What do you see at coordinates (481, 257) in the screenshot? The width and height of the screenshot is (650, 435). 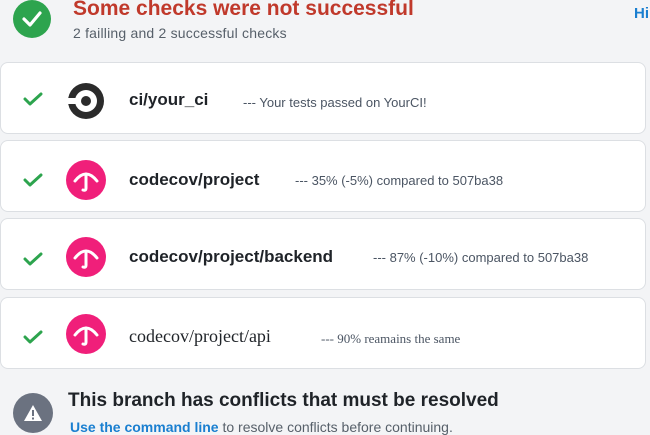 I see `check-description: --- 87% (-10%) compared to 507ba38` at bounding box center [481, 257].